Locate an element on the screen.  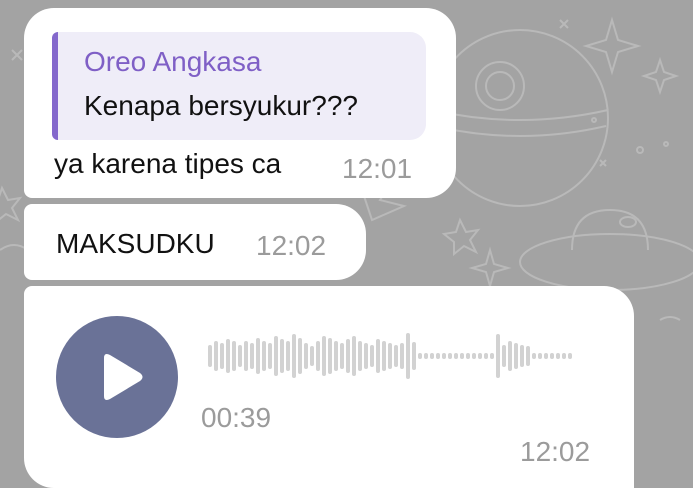
message-text: ya karena tipes ca is located at coordinates (168, 163).